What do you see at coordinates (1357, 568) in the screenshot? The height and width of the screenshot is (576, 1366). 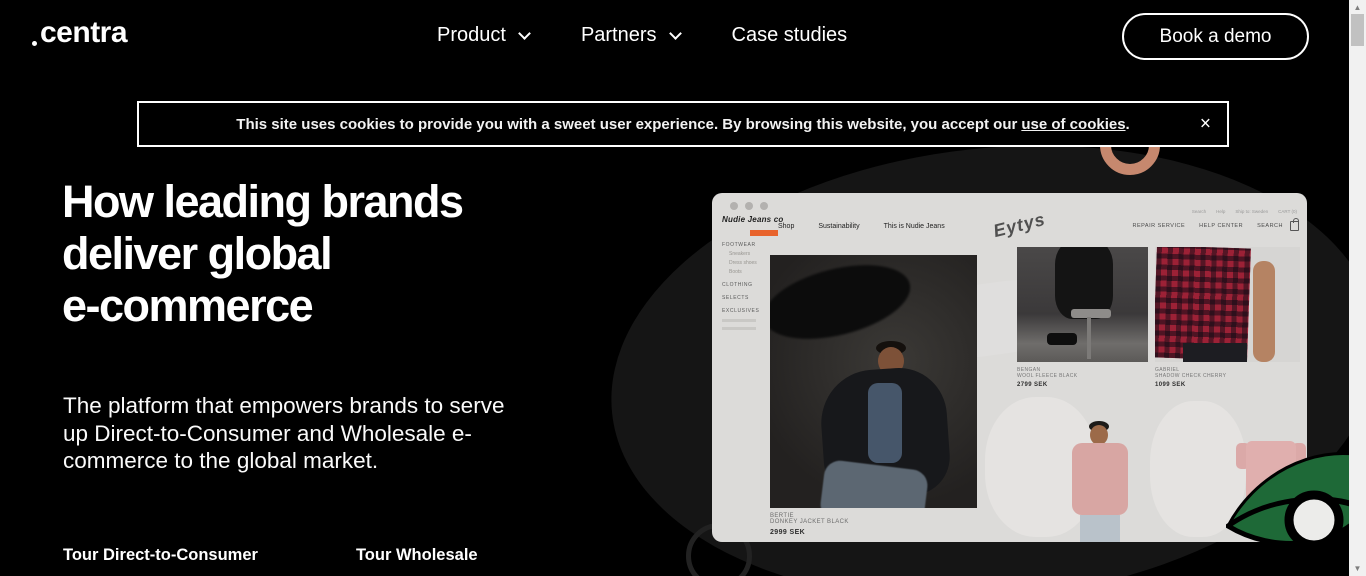 I see `scroll-down-arrow-icon: ▼` at bounding box center [1357, 568].